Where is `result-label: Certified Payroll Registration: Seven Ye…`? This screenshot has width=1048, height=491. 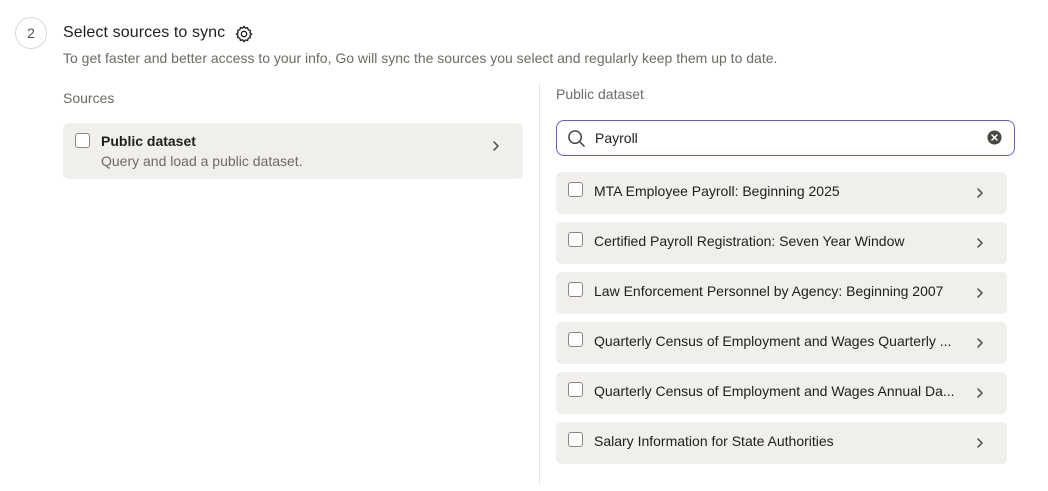 result-label: Certified Payroll Registration: Seven Ye… is located at coordinates (749, 241).